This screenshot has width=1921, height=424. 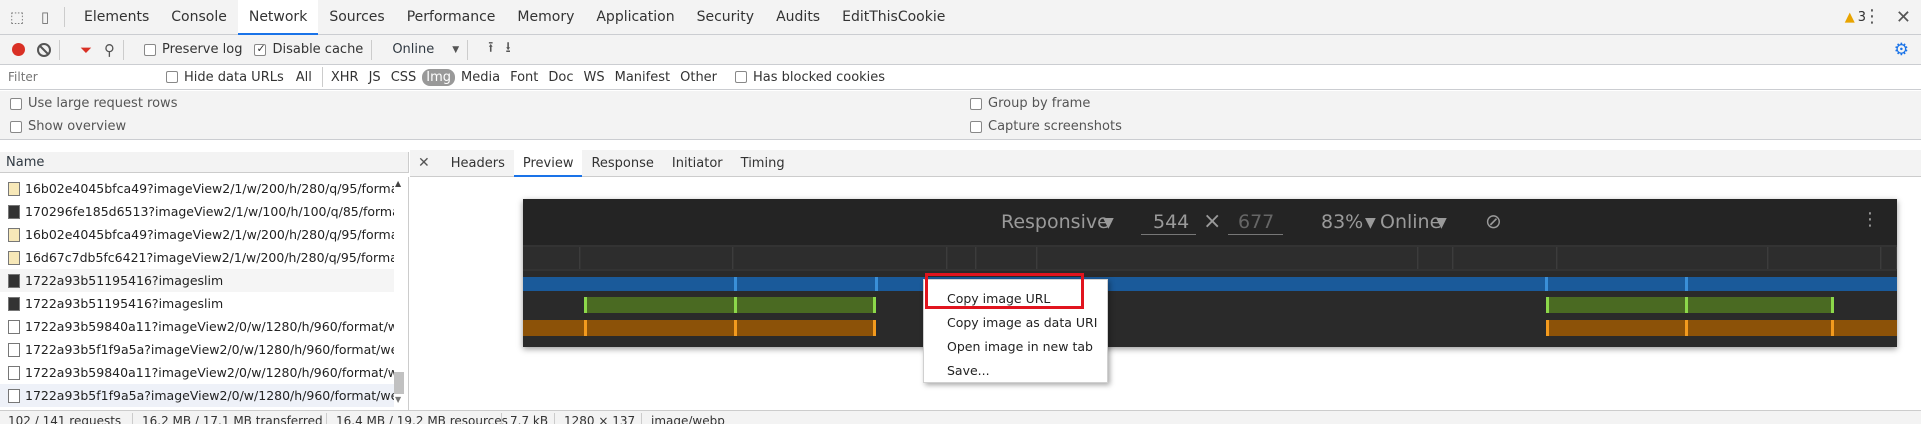 I want to click on search-icon: ⚲, so click(x=109, y=50).